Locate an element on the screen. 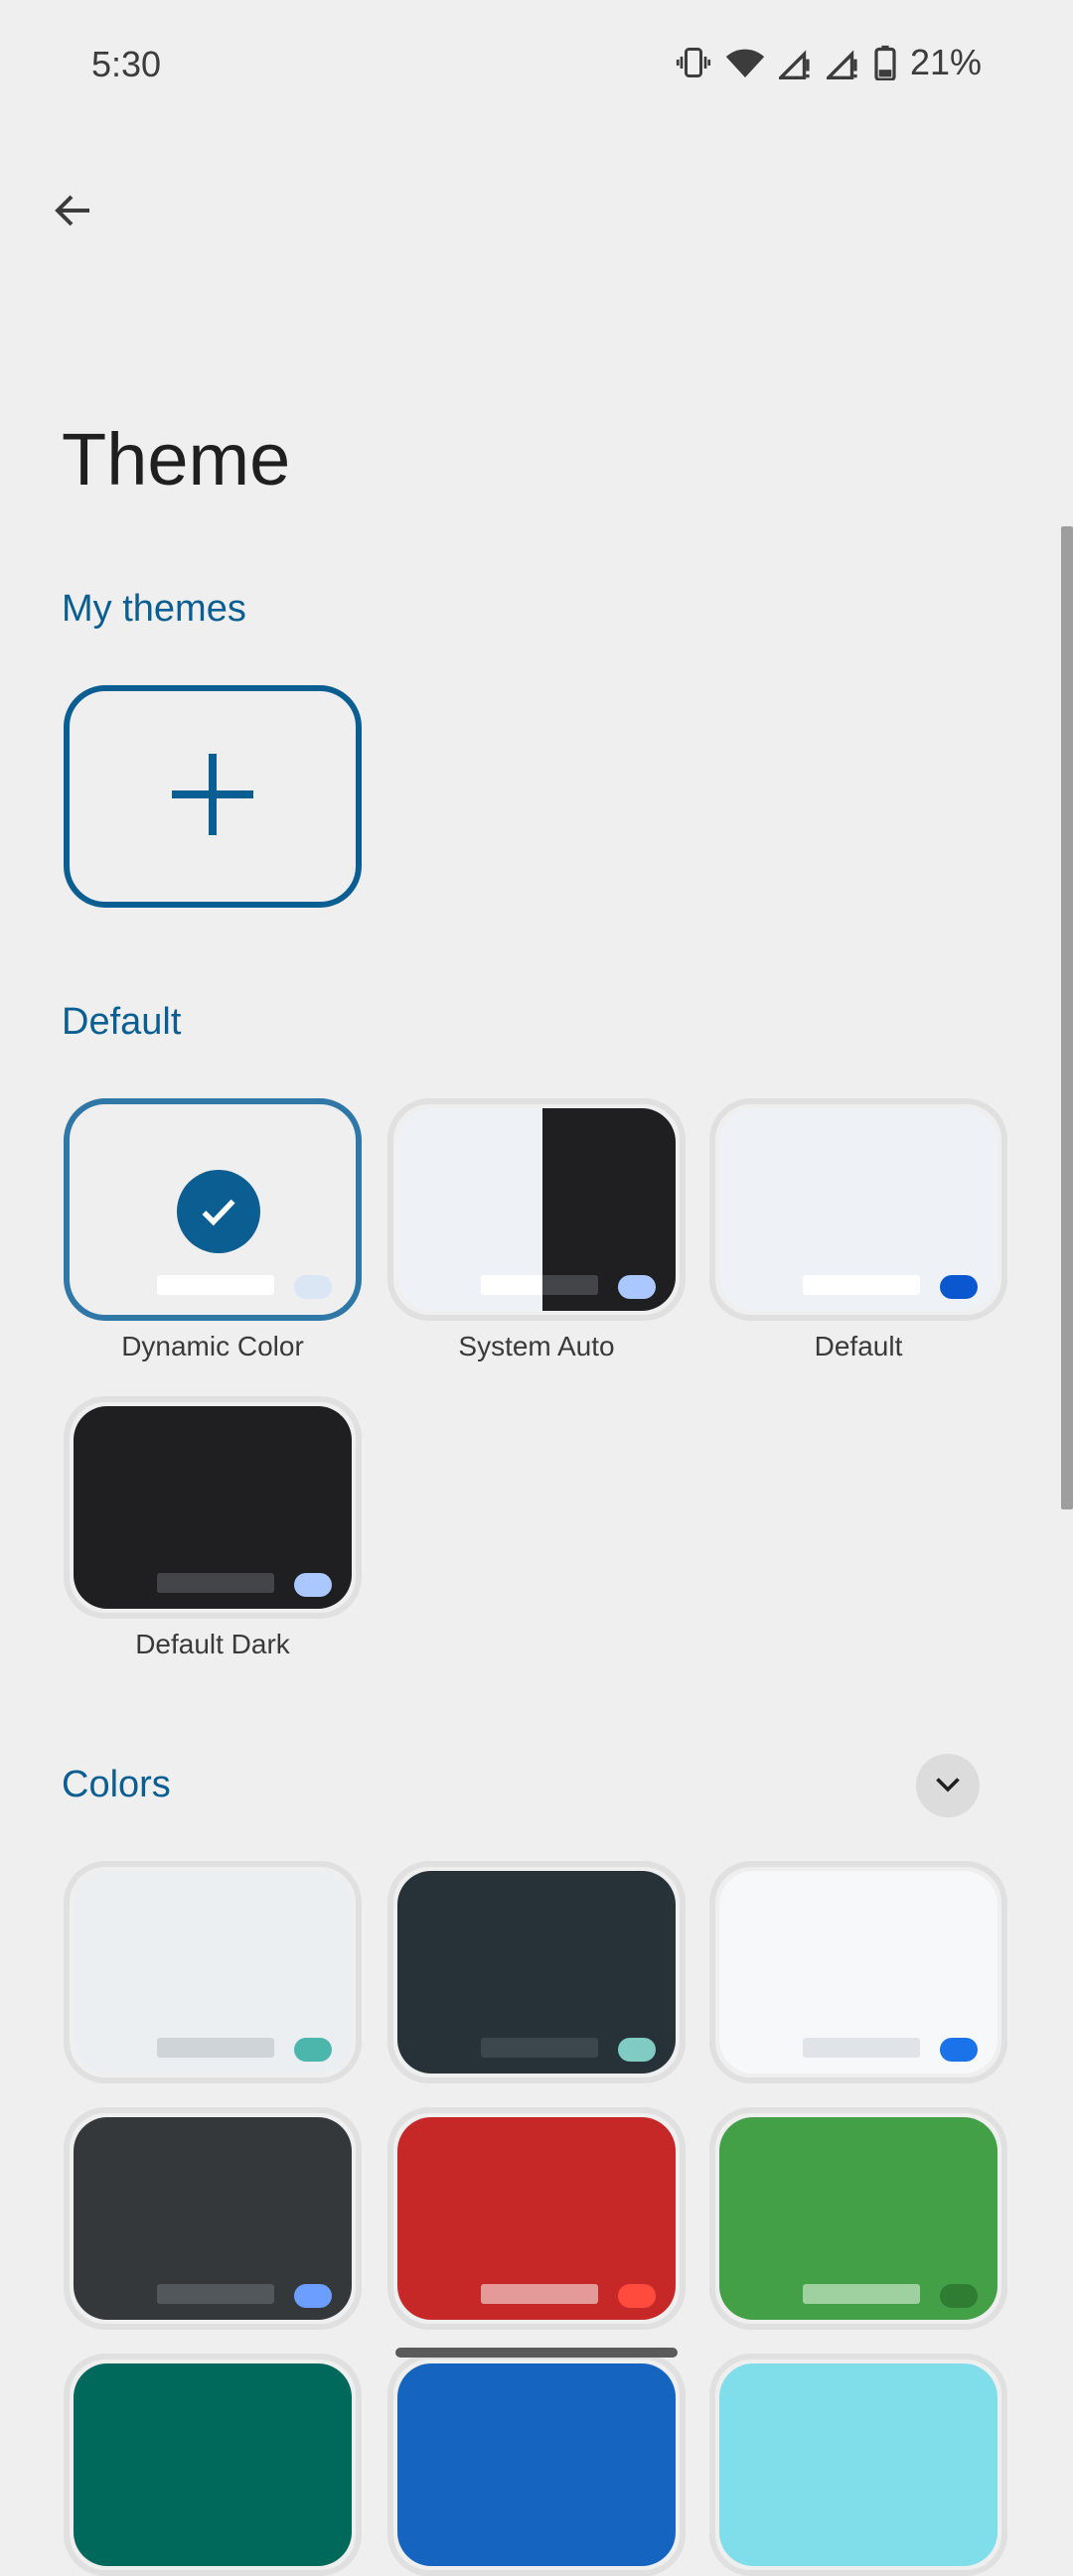 This screenshot has width=1073, height=2576. vibrate-icon is located at coordinates (693, 62).